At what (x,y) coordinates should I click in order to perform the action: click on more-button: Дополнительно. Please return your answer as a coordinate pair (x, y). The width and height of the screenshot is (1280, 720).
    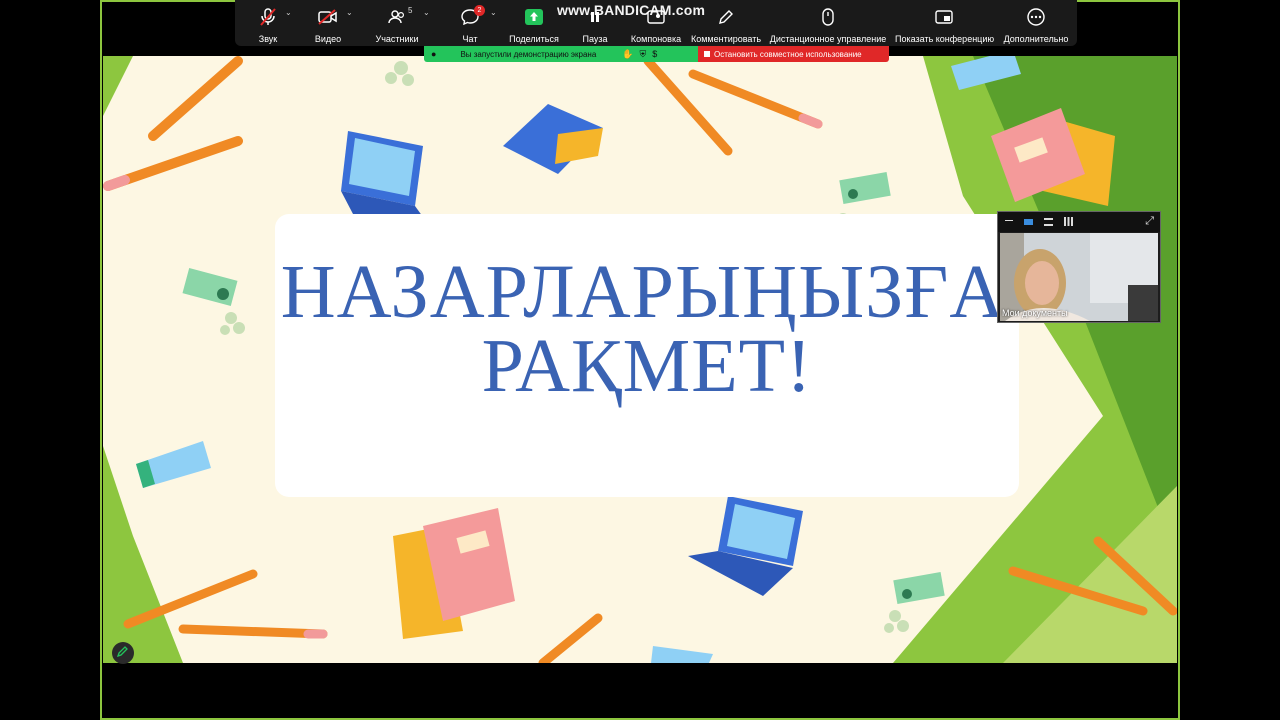
    Looking at the image, I should click on (1036, 25).